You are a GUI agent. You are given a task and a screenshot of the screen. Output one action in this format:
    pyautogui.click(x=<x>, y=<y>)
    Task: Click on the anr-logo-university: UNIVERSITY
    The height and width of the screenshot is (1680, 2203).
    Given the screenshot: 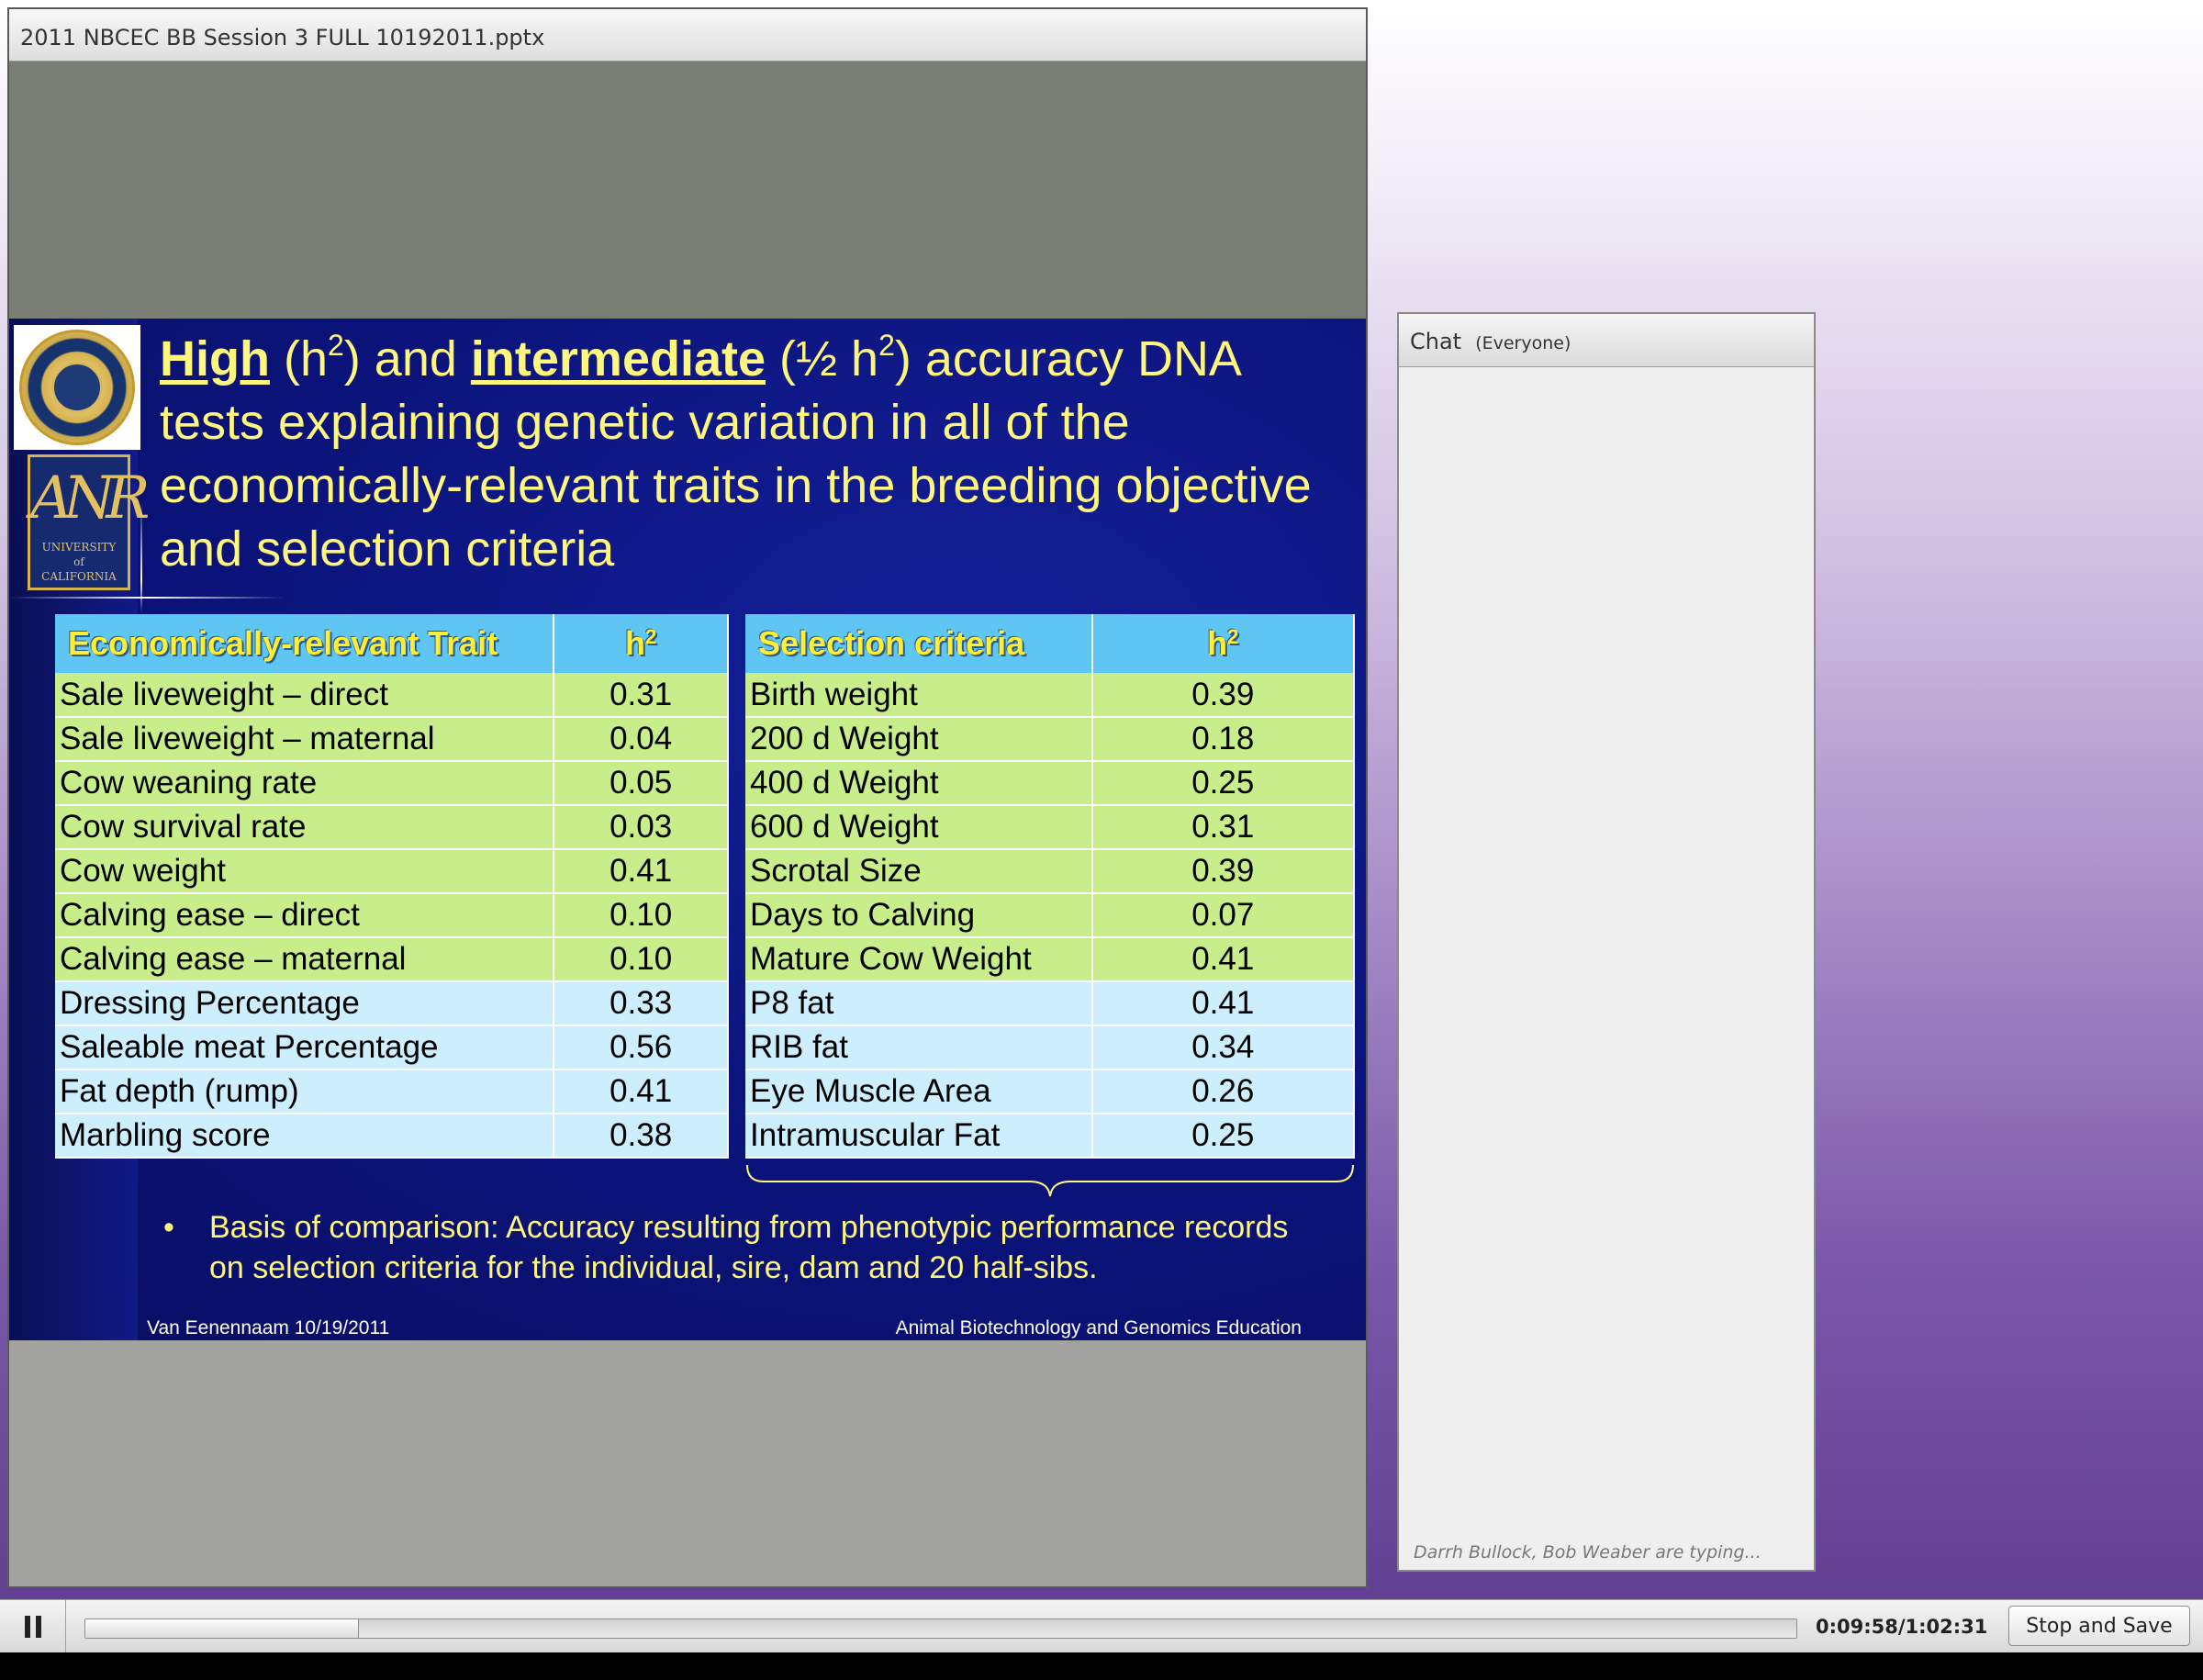 What is the action you would take?
    pyautogui.click(x=79, y=547)
    